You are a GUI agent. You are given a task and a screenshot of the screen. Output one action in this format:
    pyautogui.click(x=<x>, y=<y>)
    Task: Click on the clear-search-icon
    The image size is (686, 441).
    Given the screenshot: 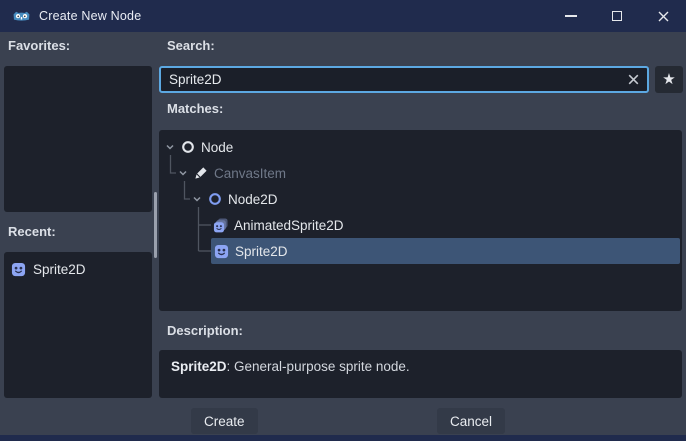 What is the action you would take?
    pyautogui.click(x=633, y=79)
    